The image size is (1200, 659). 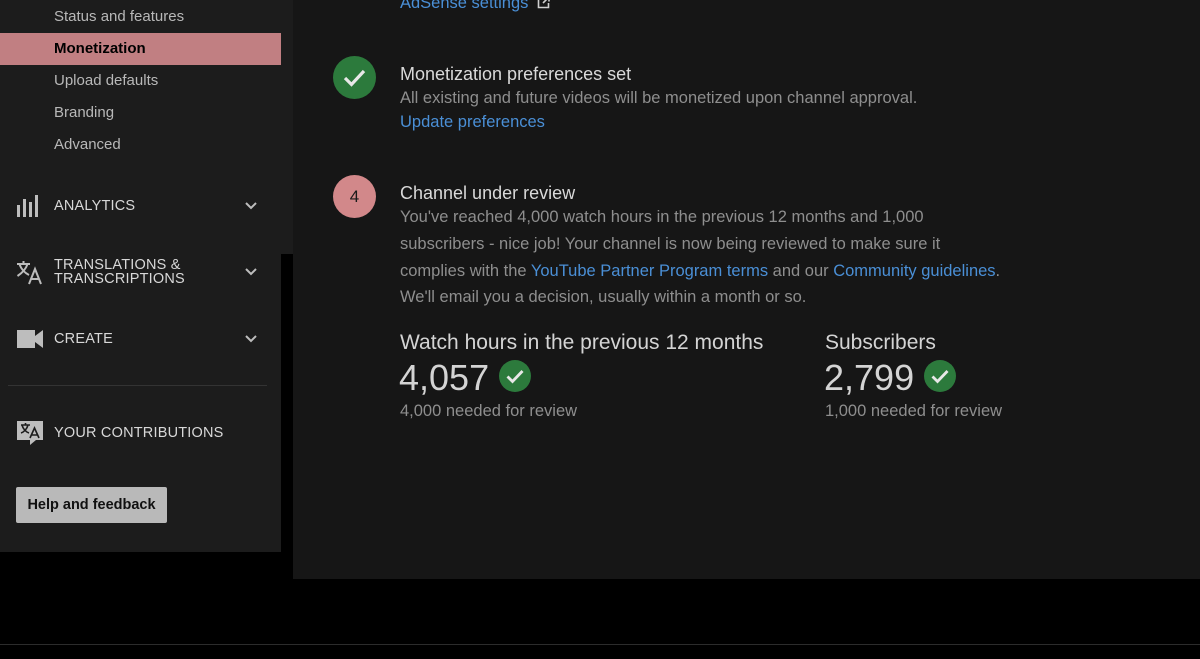 I want to click on update-preferences-link: Update preferences, so click(x=472, y=122).